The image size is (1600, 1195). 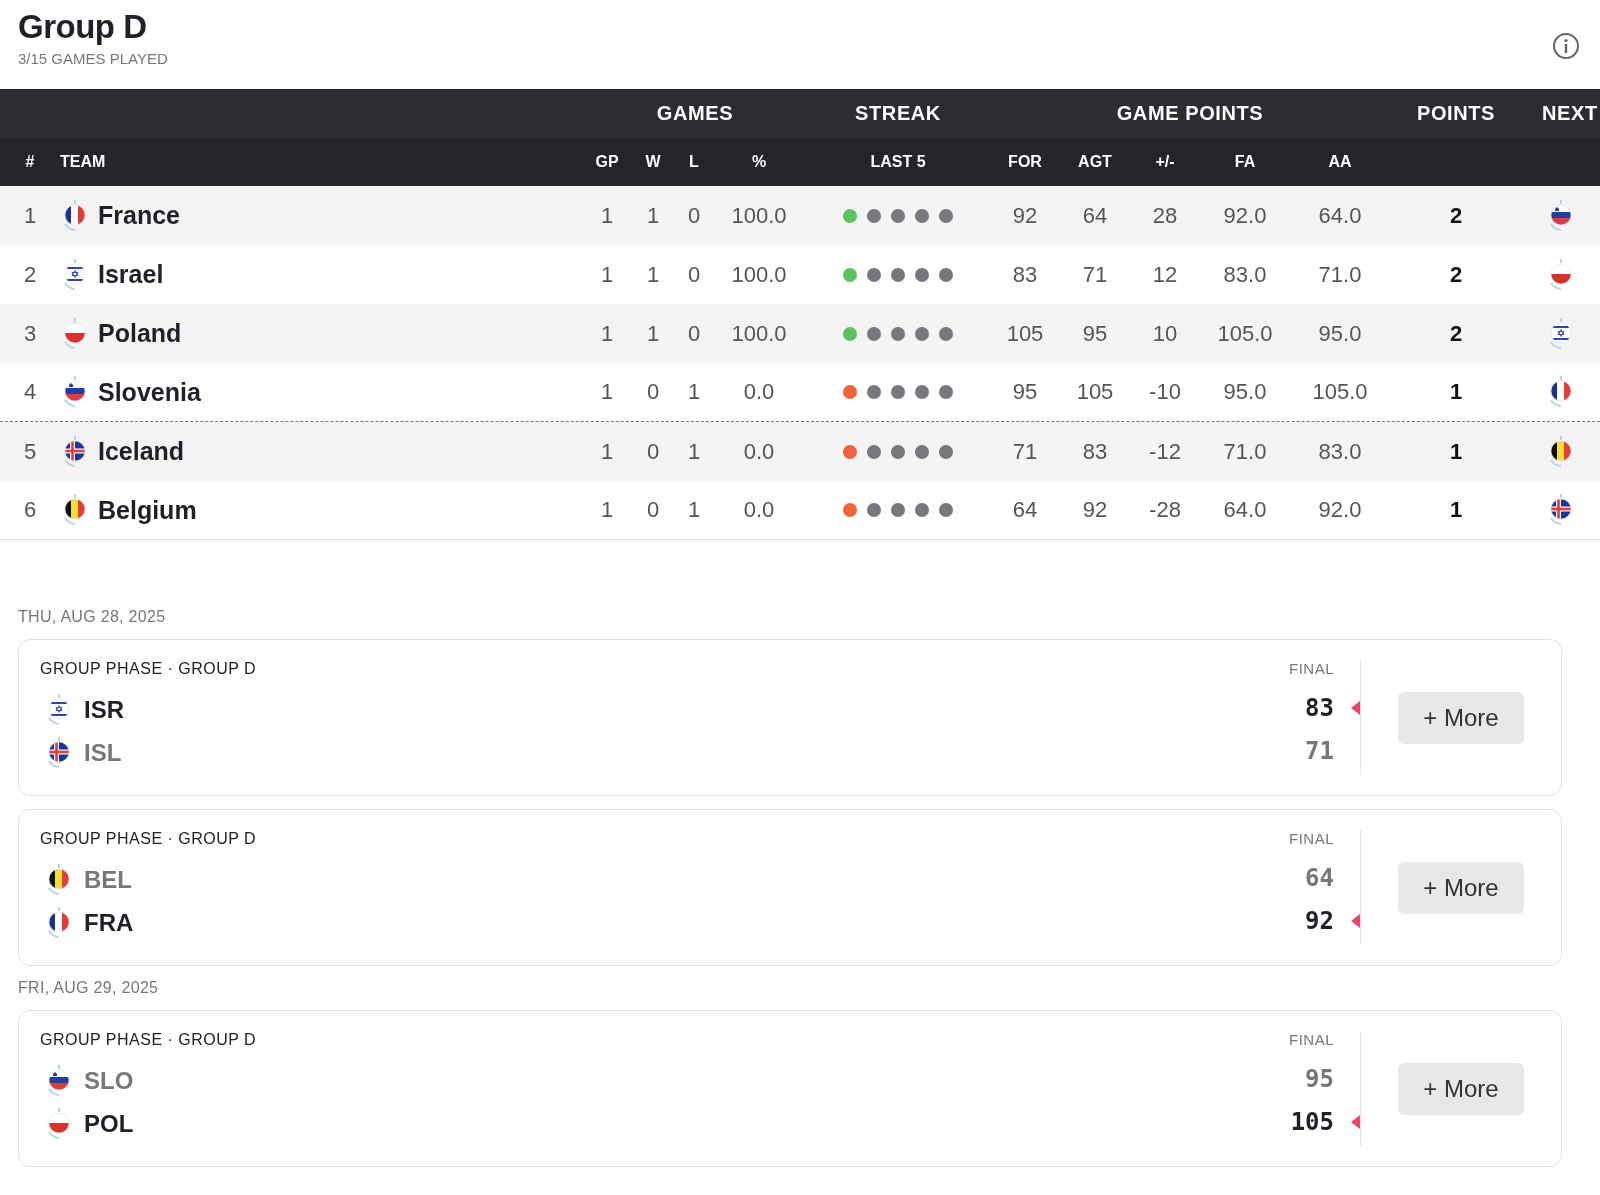 What do you see at coordinates (607, 162) in the screenshot?
I see `column-header: GP` at bounding box center [607, 162].